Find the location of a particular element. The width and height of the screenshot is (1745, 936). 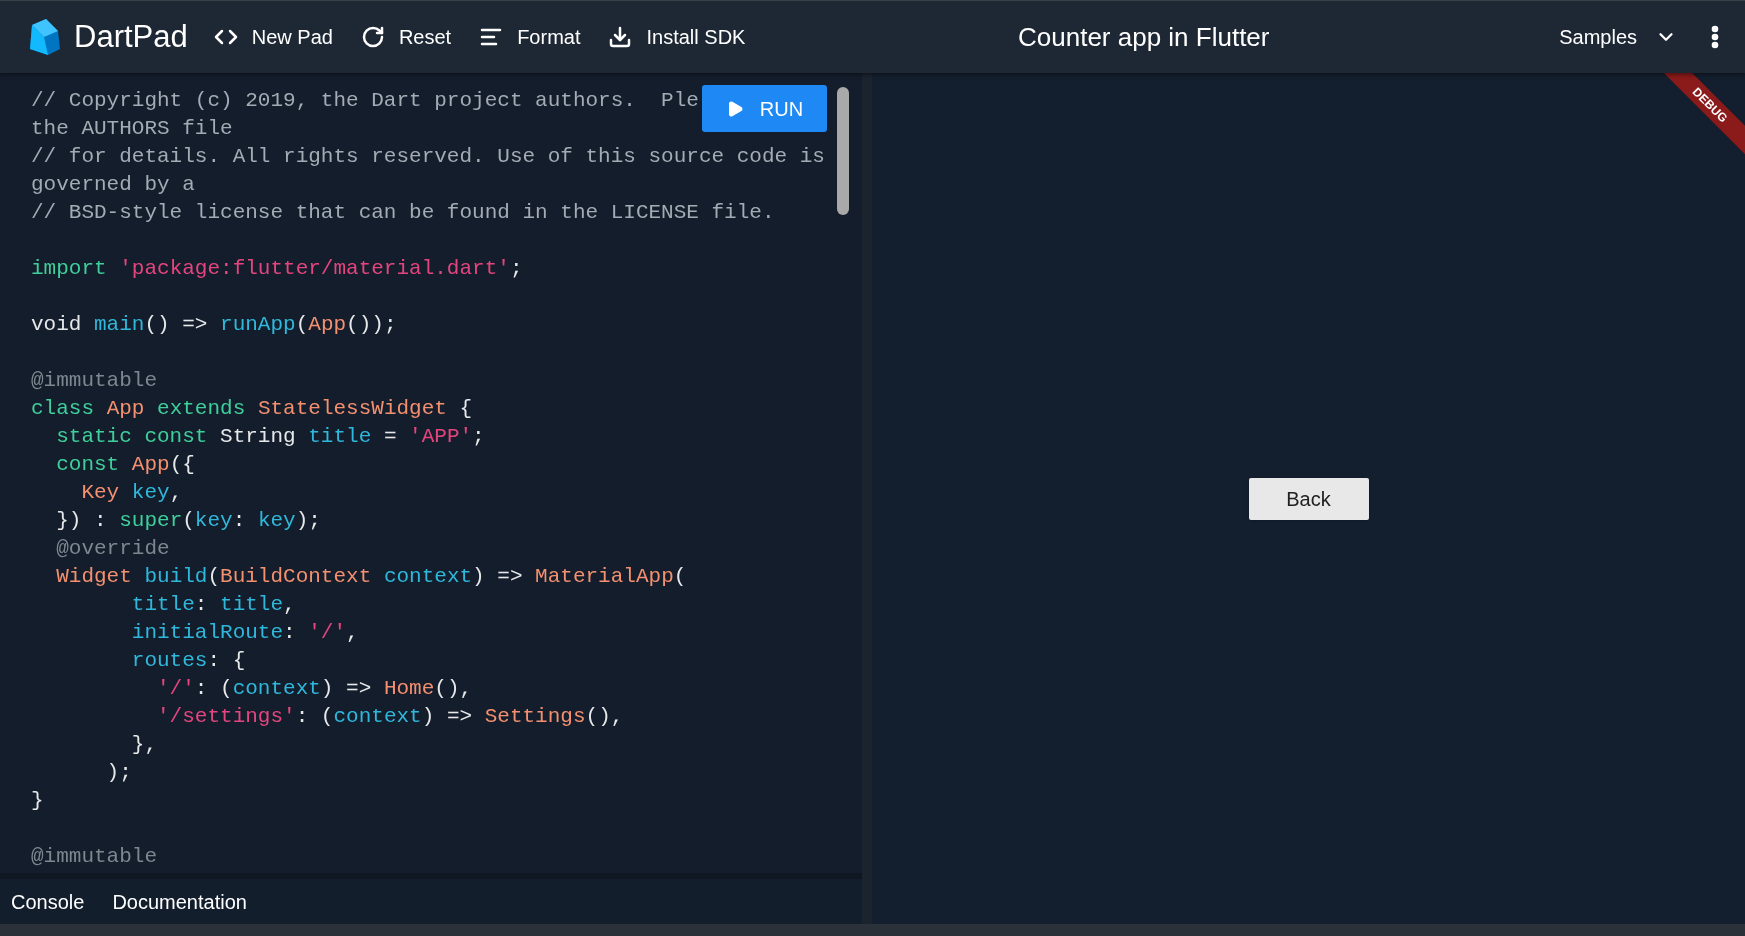

code-line: static const String title = 'APP'; is located at coordinates (270, 437).